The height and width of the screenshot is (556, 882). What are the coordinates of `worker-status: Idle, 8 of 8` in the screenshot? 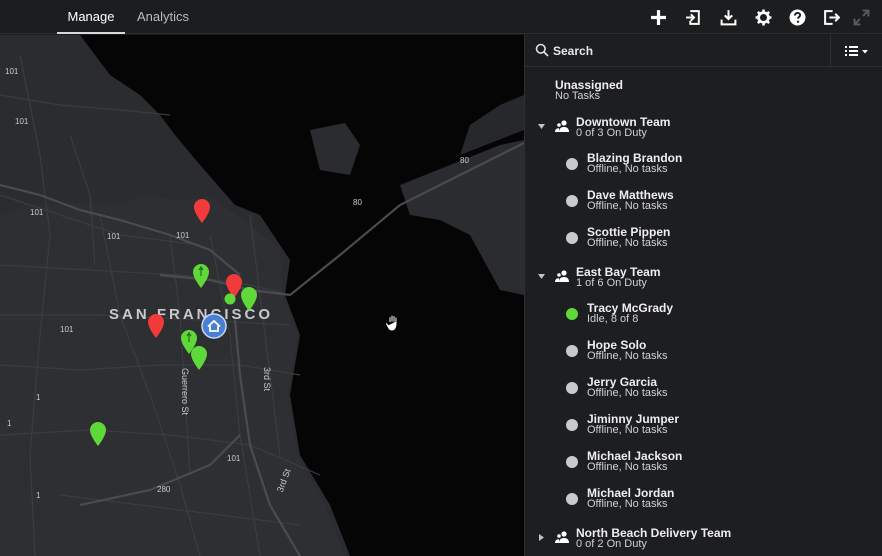 It's located at (613, 319).